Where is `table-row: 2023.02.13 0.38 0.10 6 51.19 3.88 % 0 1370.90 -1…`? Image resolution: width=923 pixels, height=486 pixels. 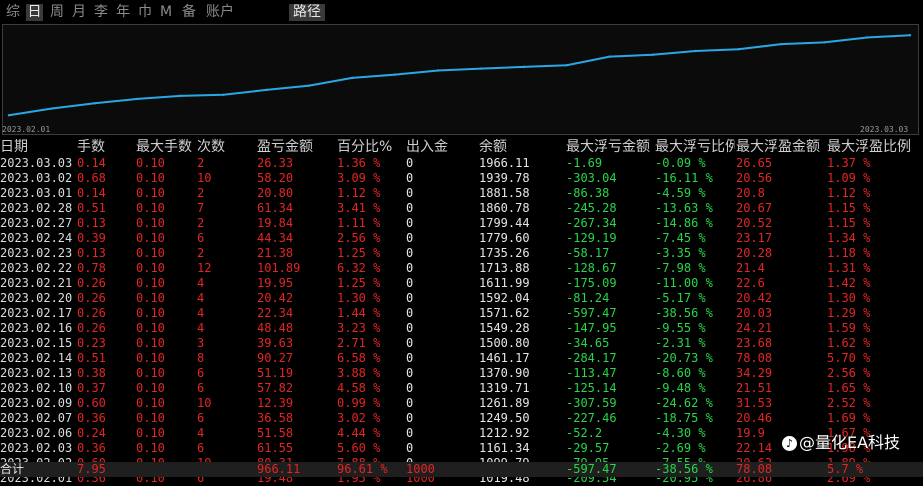
table-row: 2023.02.13 0.38 0.10 6 51.19 3.88 % 0 1370.90 -1… is located at coordinates (461, 373).